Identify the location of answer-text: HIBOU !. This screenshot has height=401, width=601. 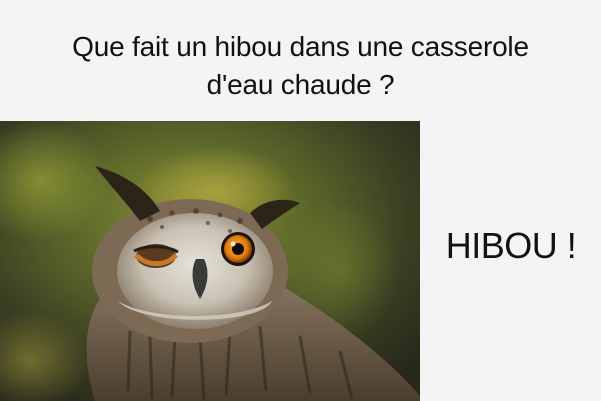
(511, 245).